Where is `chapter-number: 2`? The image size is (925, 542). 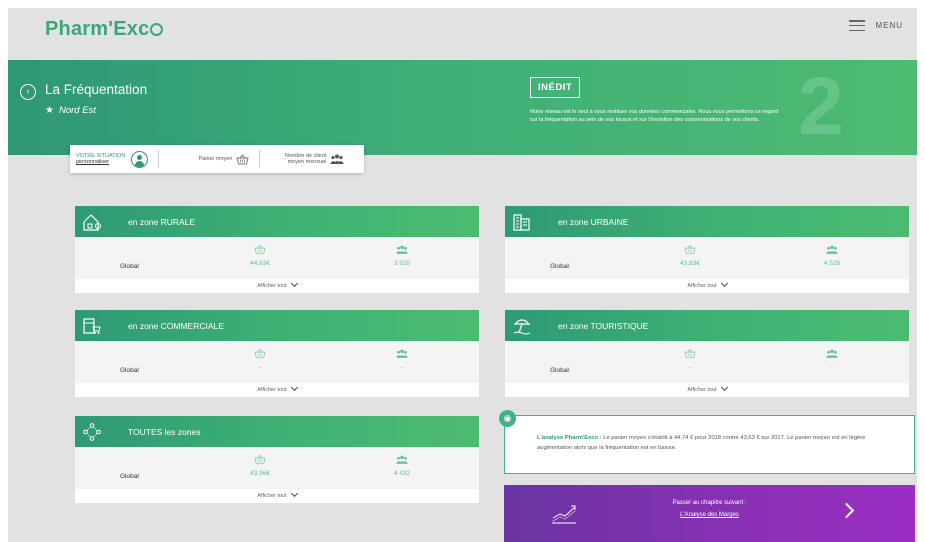 chapter-number: 2 is located at coordinates (821, 106).